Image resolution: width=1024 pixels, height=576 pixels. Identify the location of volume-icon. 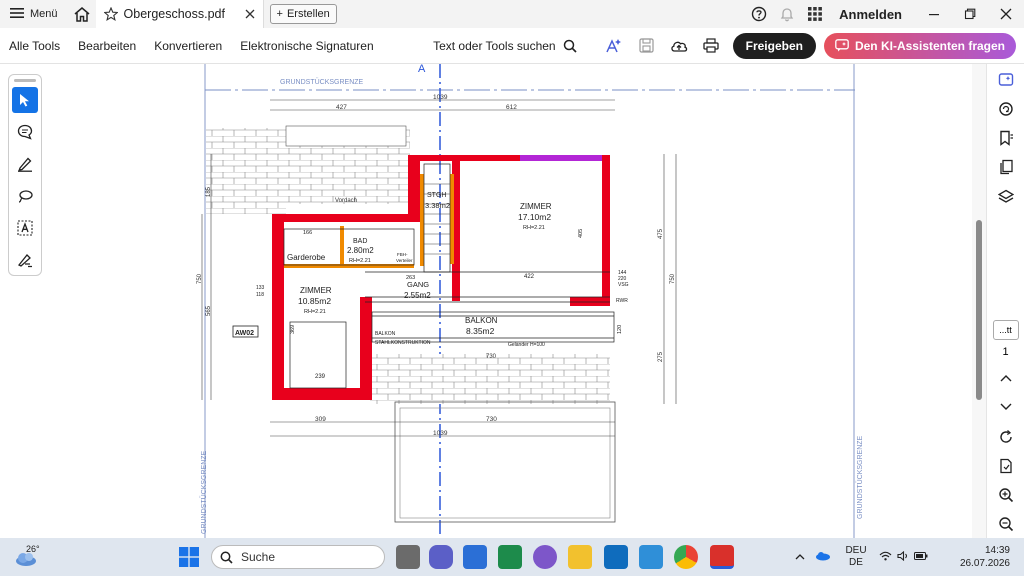
(903, 557).